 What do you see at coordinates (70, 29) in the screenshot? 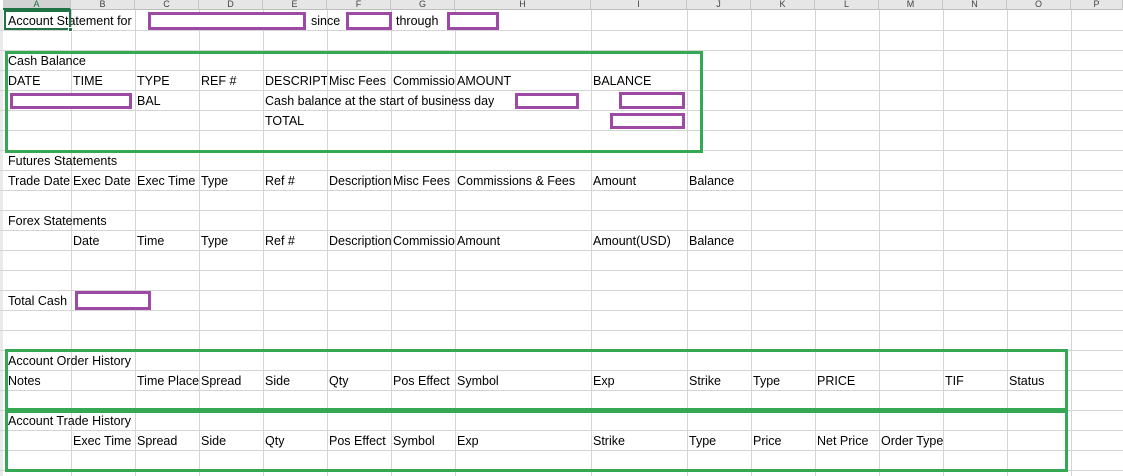
I see `fill-handle` at bounding box center [70, 29].